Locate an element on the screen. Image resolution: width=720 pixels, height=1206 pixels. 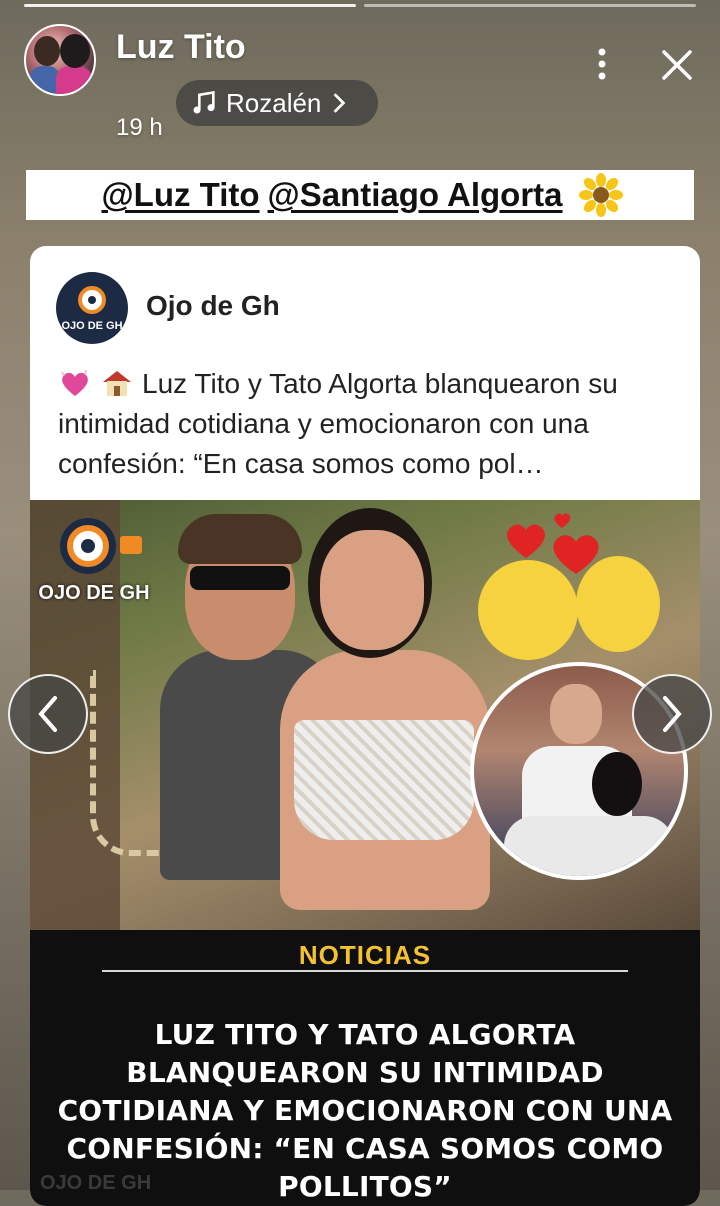
music-sticker: Rozalén is located at coordinates (277, 103).